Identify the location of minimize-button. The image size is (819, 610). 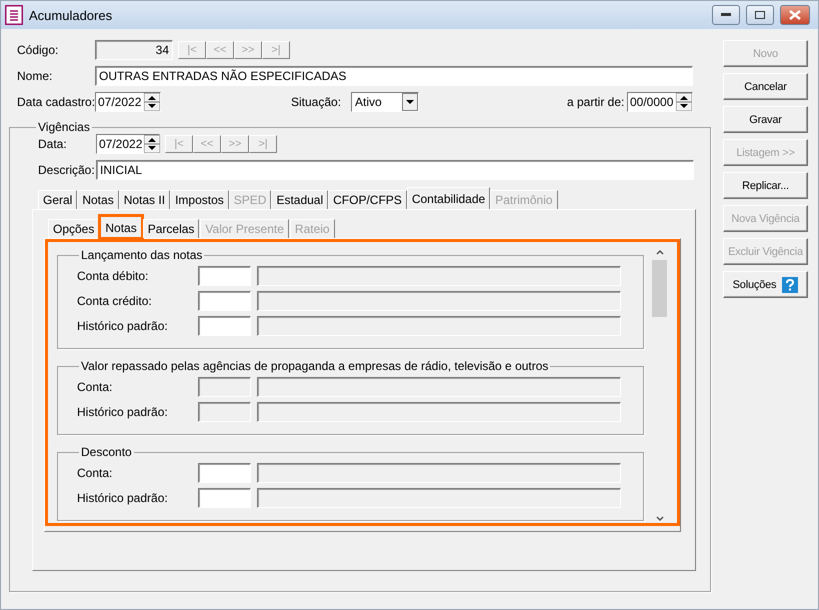
(726, 15).